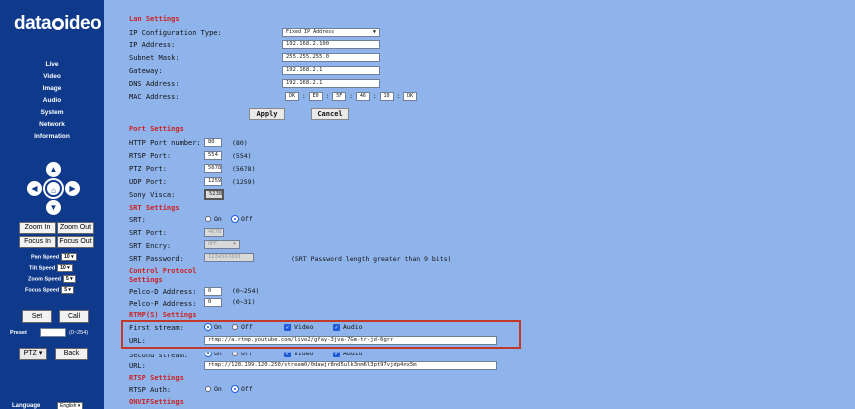 The height and width of the screenshot is (409, 855). I want to click on pan-speed-select: 10 ▾, so click(69, 257).